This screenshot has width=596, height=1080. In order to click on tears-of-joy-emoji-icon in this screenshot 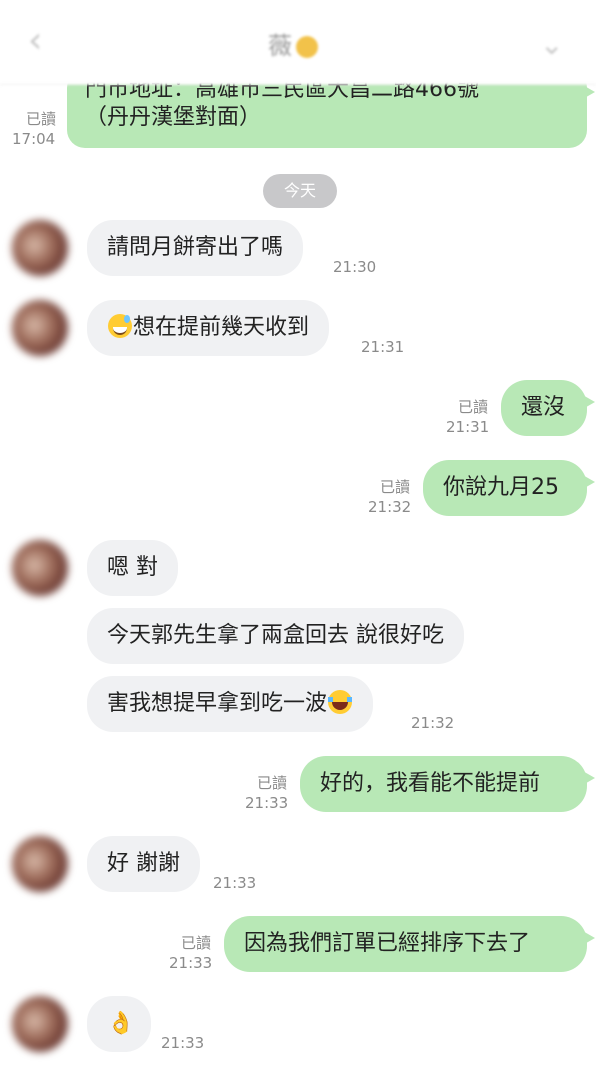, I will do `click(340, 702)`.